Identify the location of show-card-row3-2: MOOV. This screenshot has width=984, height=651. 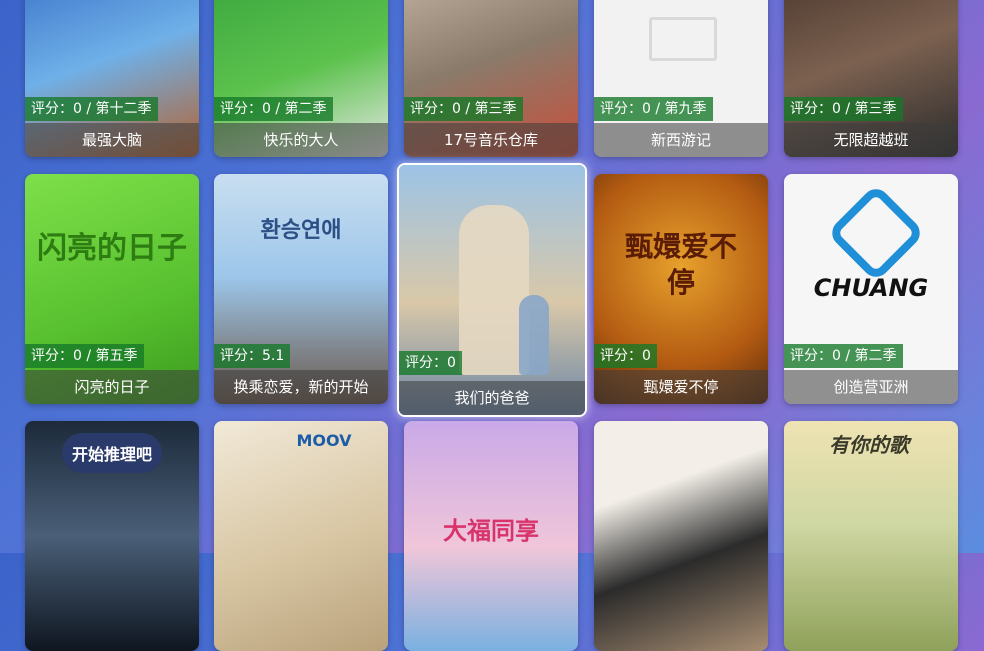
(301, 536).